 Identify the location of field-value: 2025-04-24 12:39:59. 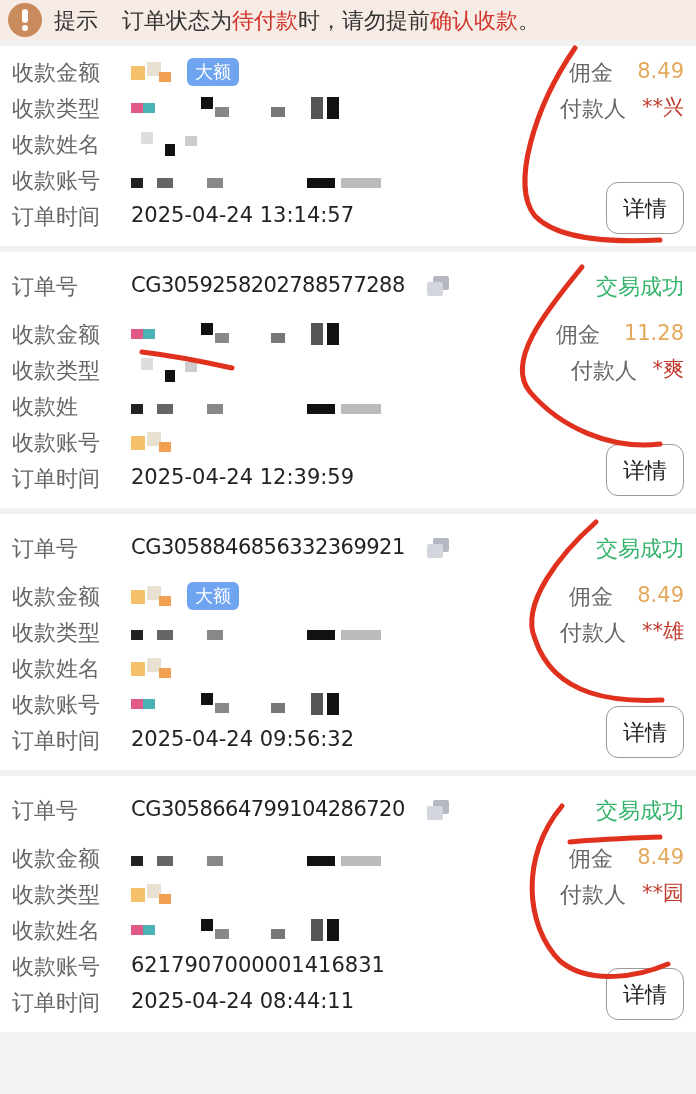
(243, 478).